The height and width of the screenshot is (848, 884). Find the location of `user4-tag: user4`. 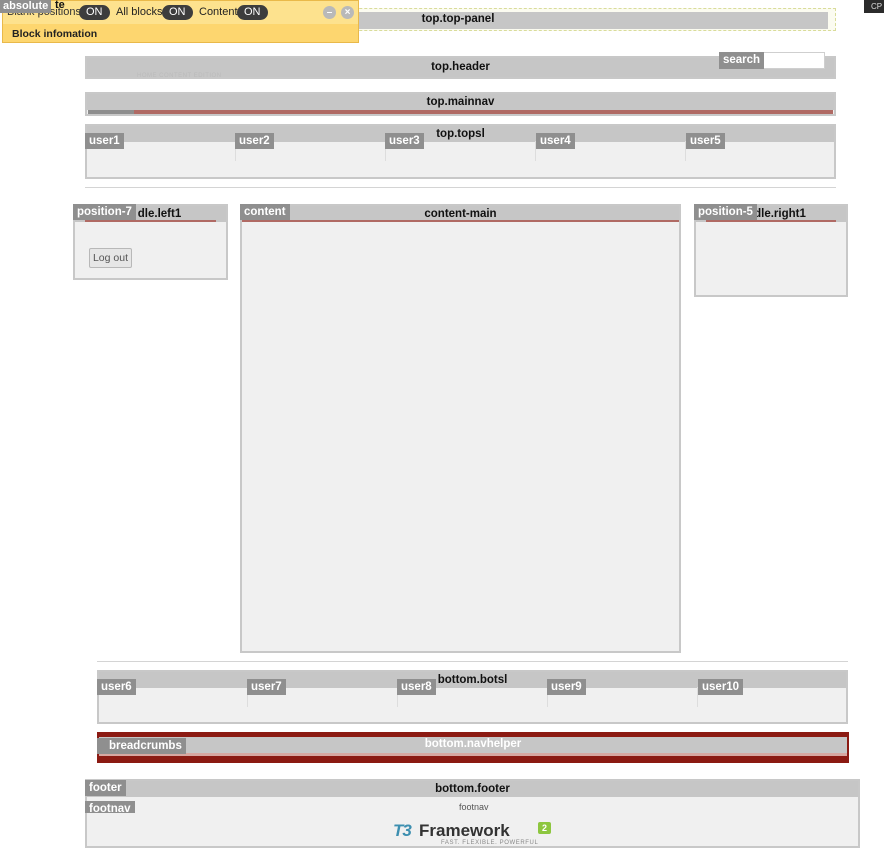

user4-tag: user4 is located at coordinates (555, 141).